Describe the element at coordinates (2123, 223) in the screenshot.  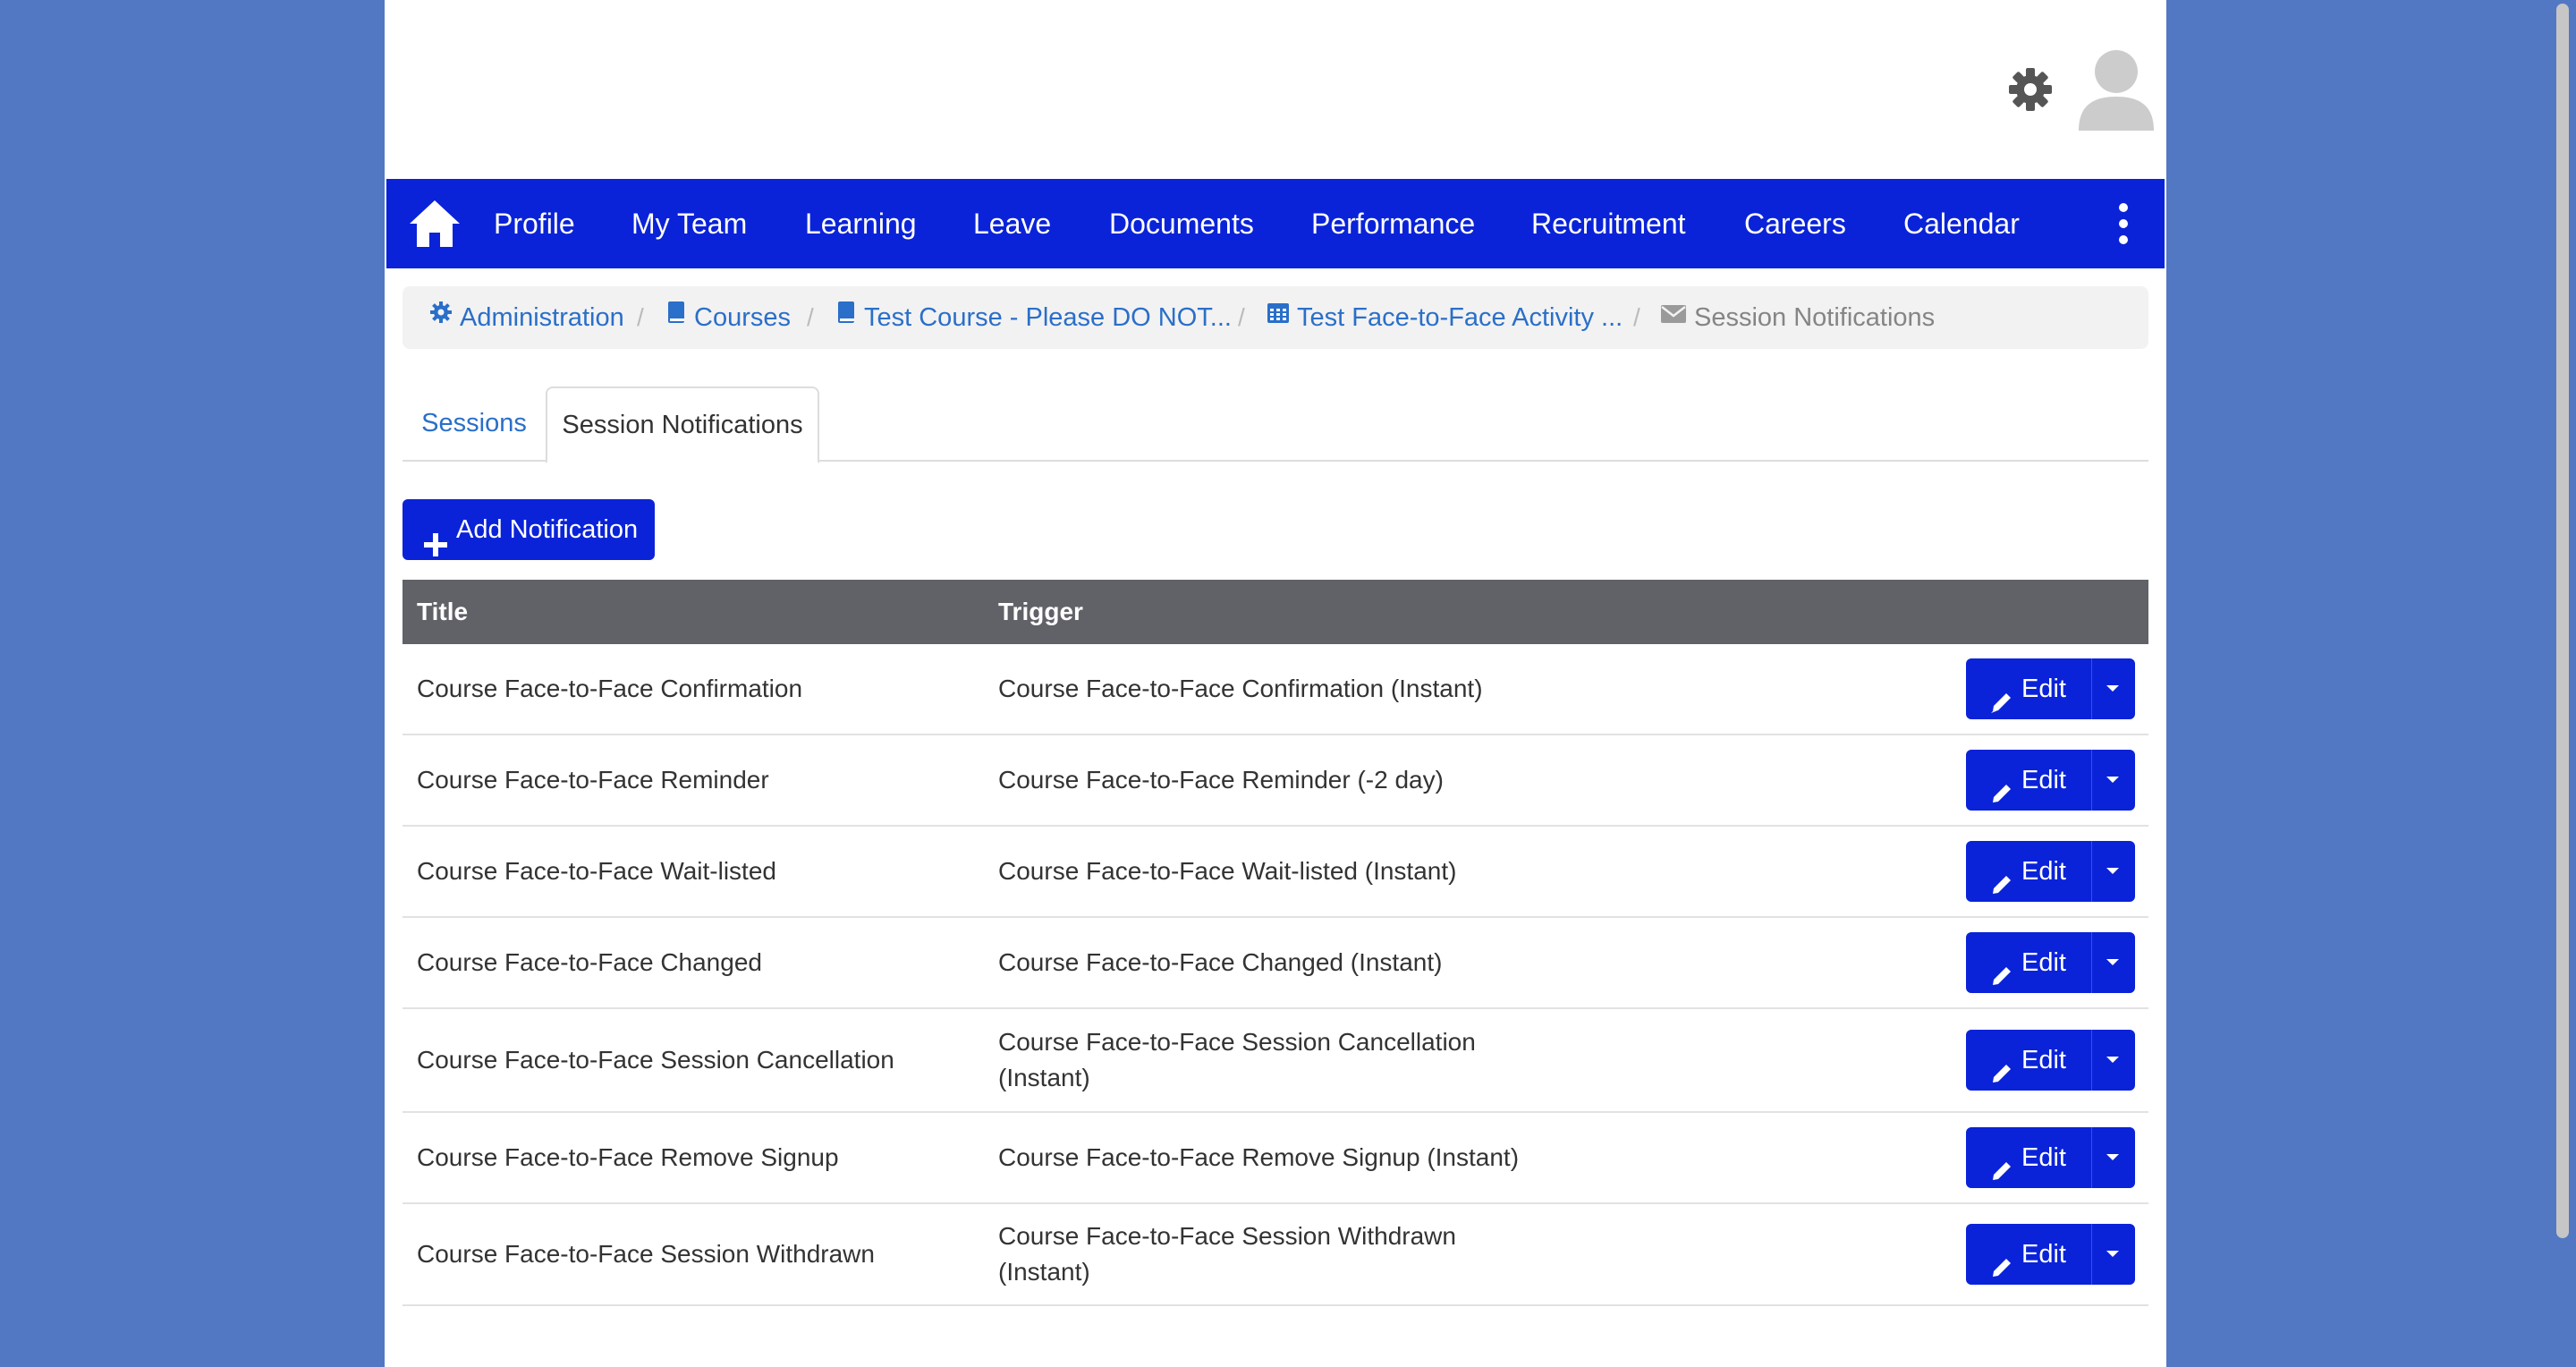
I see `kebab-menu-icon` at that location.